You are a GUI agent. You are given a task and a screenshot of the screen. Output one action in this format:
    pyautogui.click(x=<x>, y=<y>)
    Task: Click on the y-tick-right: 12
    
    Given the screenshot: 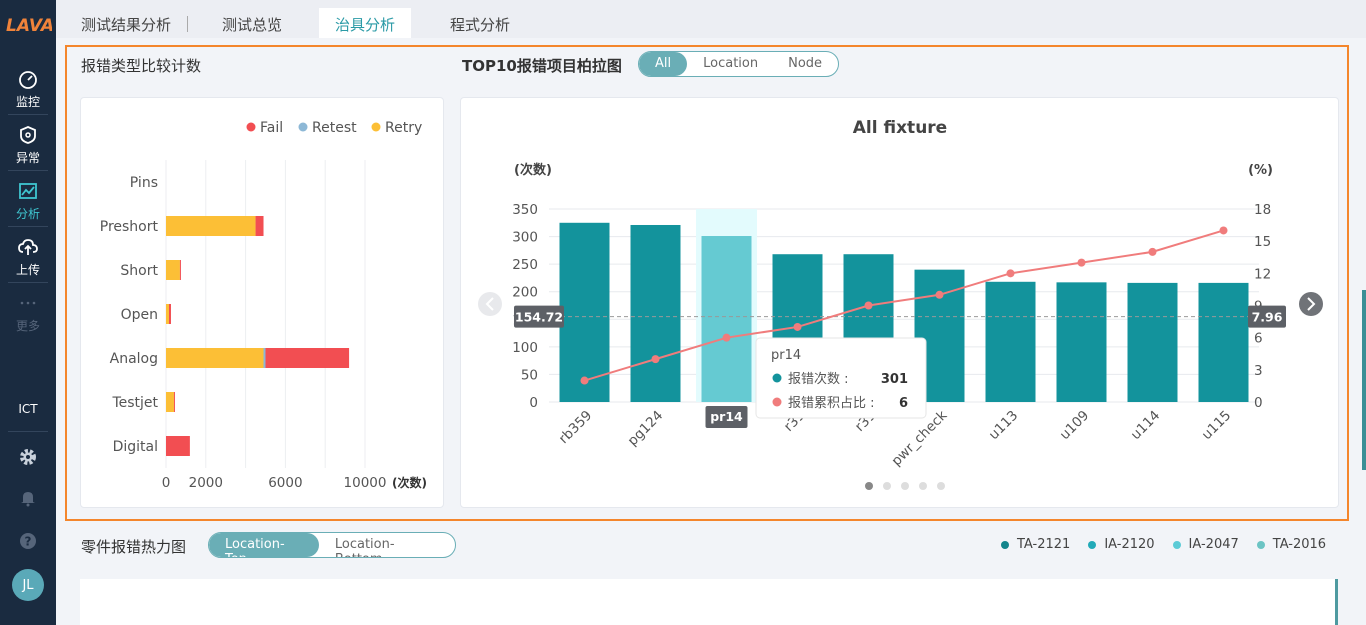 What is the action you would take?
    pyautogui.click(x=1262, y=274)
    